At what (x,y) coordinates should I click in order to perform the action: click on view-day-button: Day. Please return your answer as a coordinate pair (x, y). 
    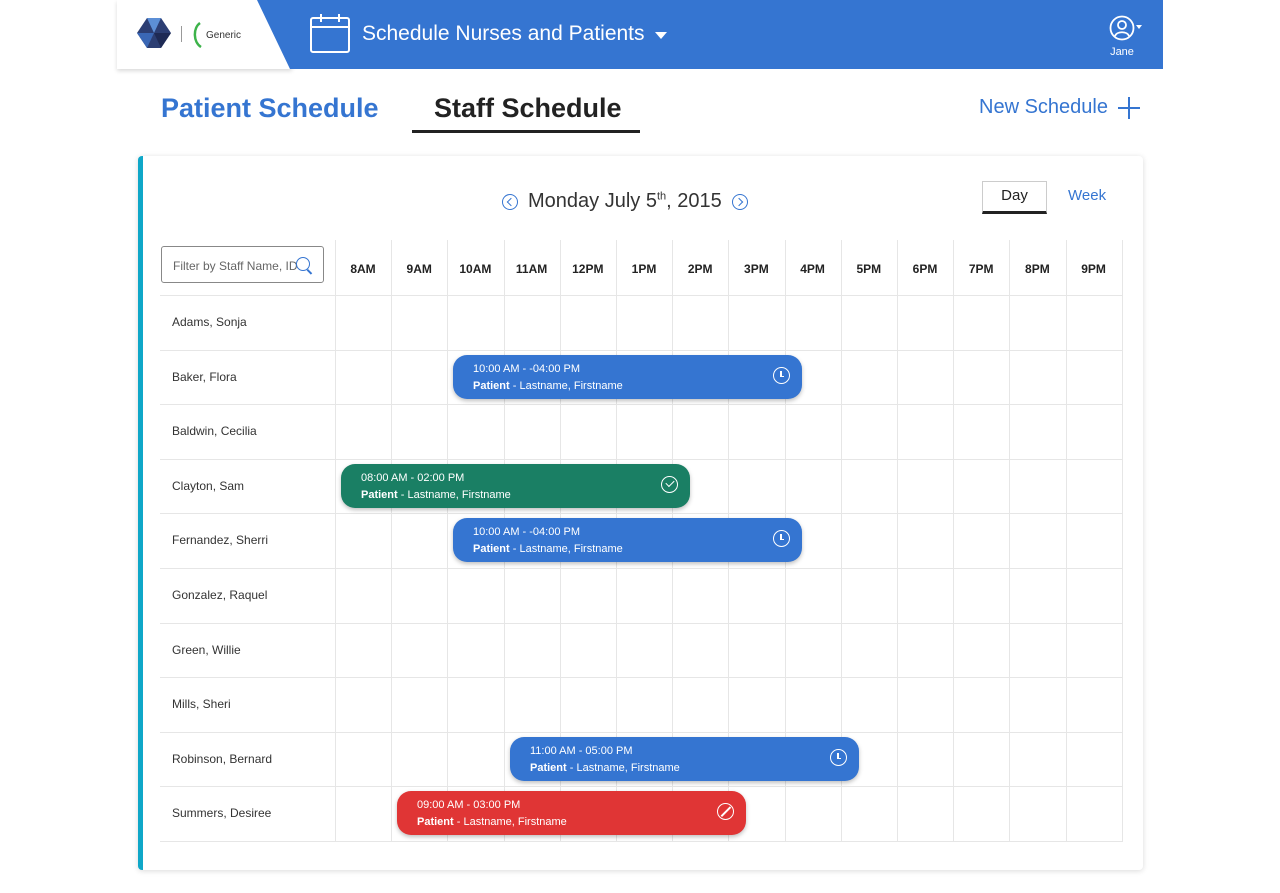
    Looking at the image, I should click on (1014, 197).